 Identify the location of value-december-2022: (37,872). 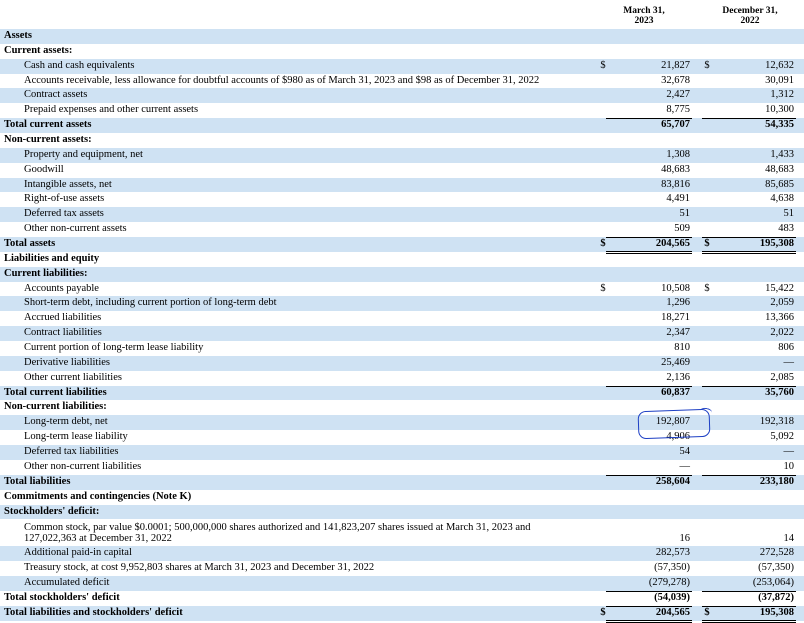
(776, 597).